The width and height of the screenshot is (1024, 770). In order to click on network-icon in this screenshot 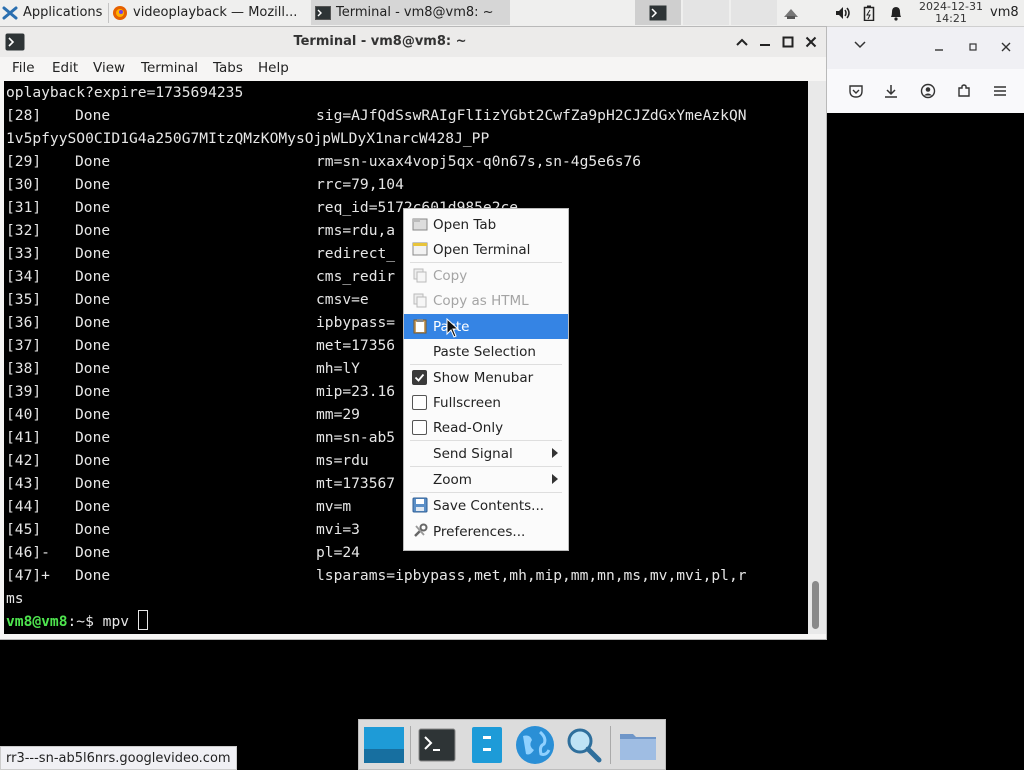, I will do `click(791, 12)`.